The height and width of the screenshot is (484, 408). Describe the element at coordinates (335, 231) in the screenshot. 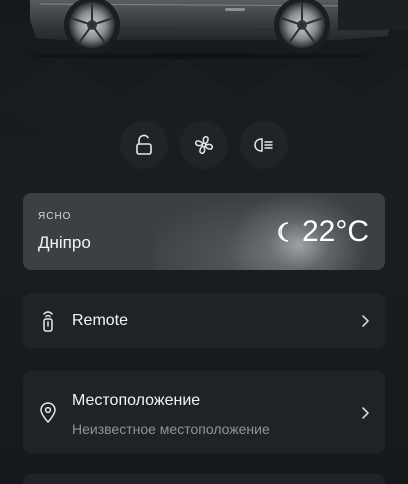

I see `weather-temperature: 22°C` at that location.